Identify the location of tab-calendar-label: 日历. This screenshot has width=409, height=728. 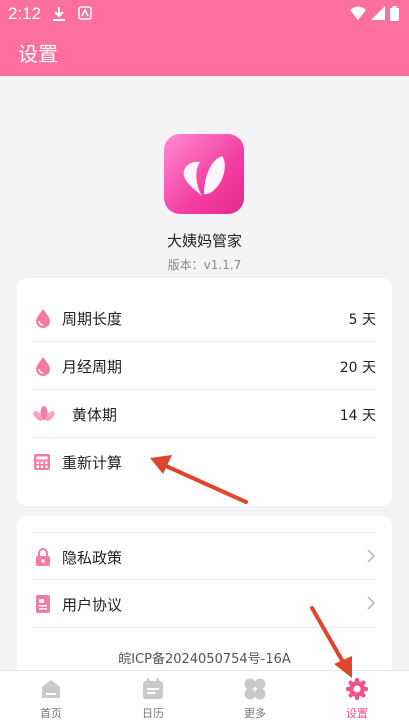
(153, 713).